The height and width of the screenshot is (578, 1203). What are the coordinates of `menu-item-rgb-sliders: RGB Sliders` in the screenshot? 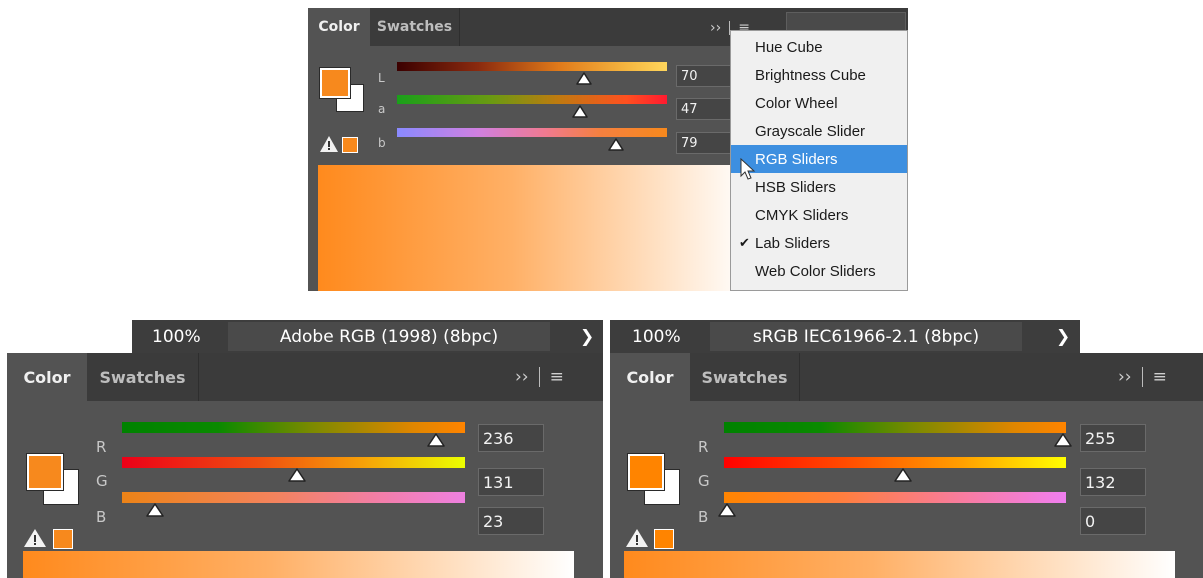 It's located at (819, 159).